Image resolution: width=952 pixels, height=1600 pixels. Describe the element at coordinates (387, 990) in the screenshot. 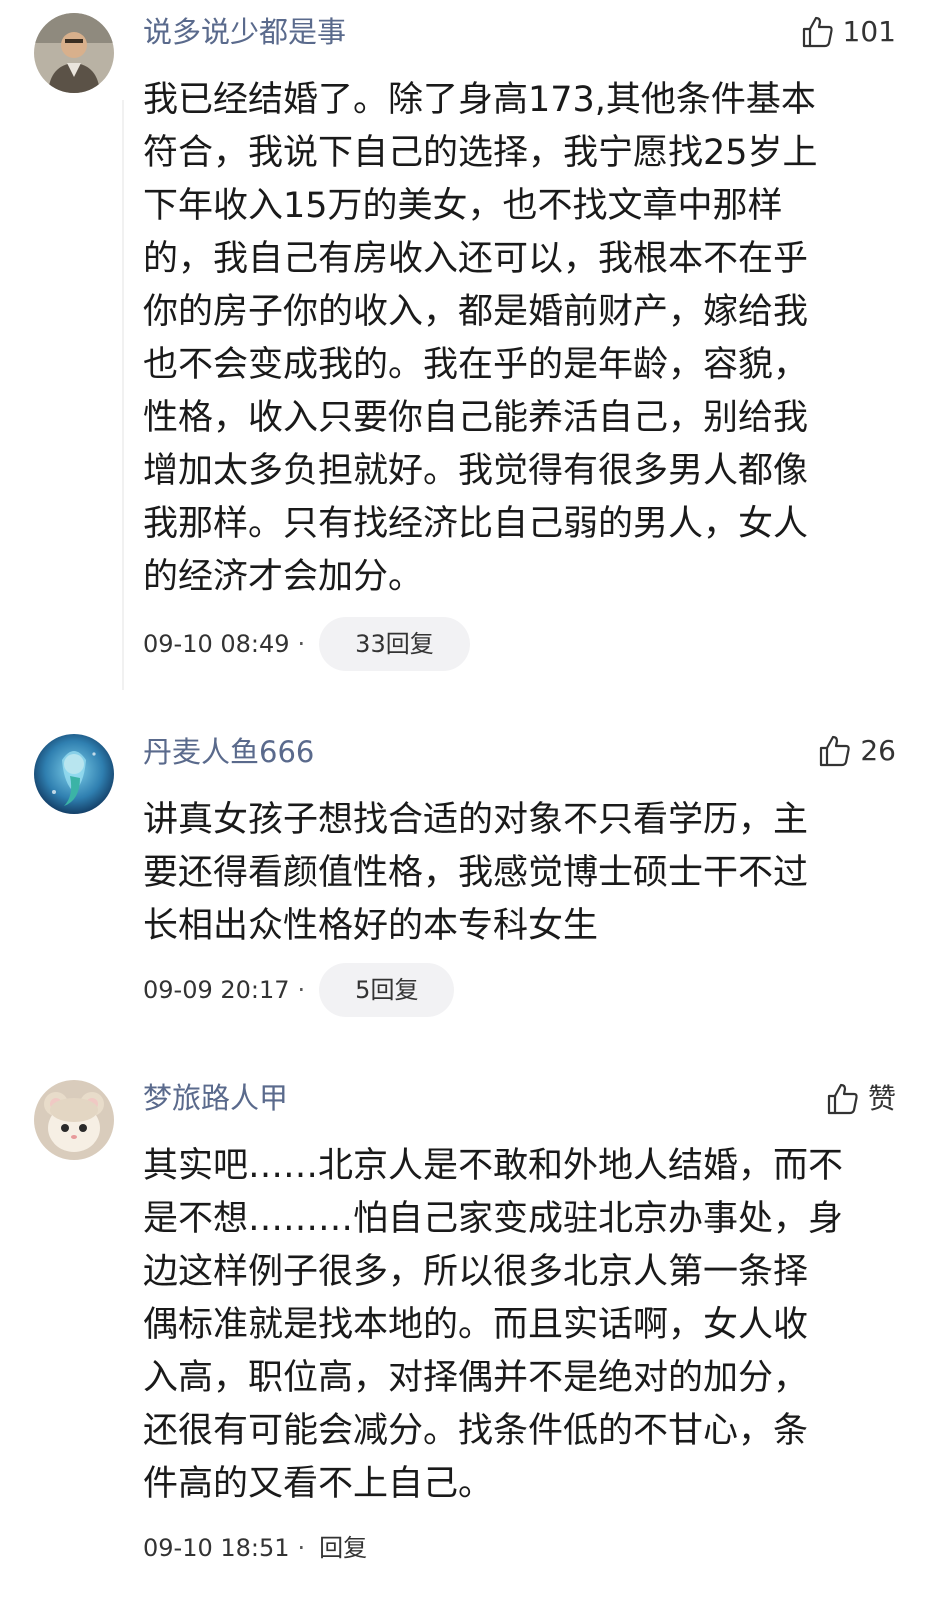

I see `reply-button: 5回复` at that location.